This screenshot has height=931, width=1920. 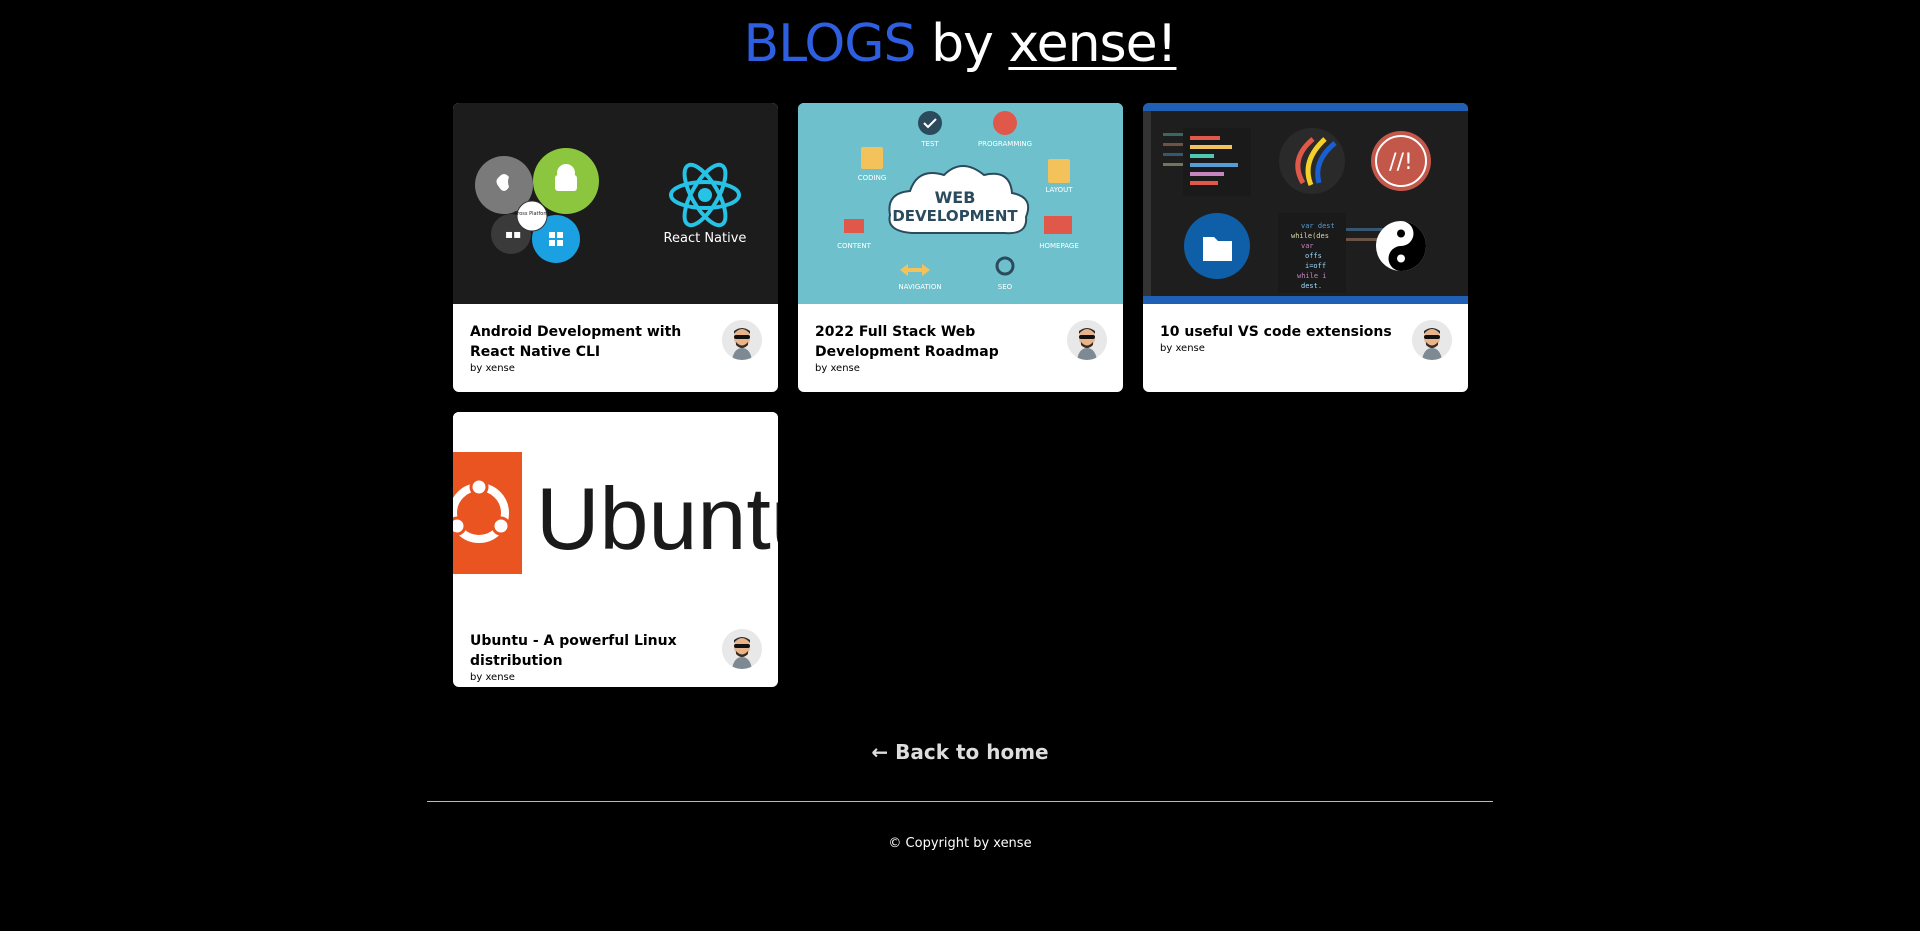 What do you see at coordinates (657, 518) in the screenshot?
I see `ubuntu-wordmark: Ubuntu` at bounding box center [657, 518].